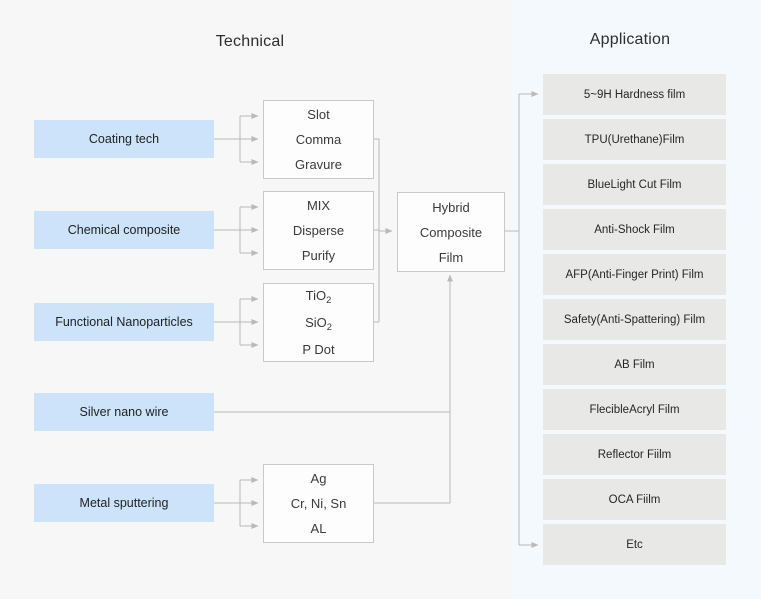 The width and height of the screenshot is (761, 599). I want to click on process-line: Comma, so click(318, 139).